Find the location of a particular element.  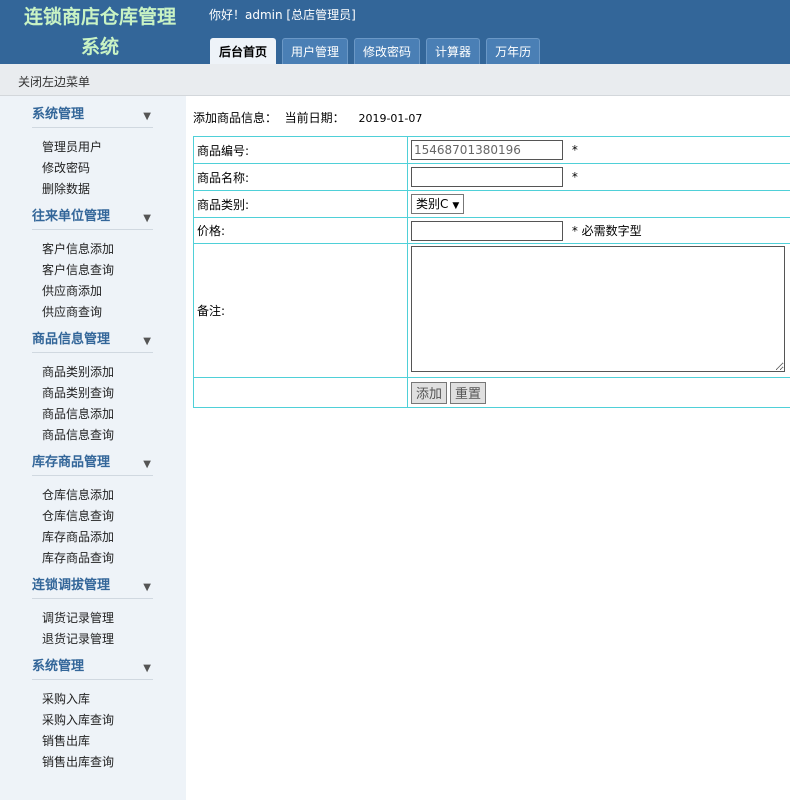

sidebar-group-header: 商品信息管理 ▼ is located at coordinates (92, 342).